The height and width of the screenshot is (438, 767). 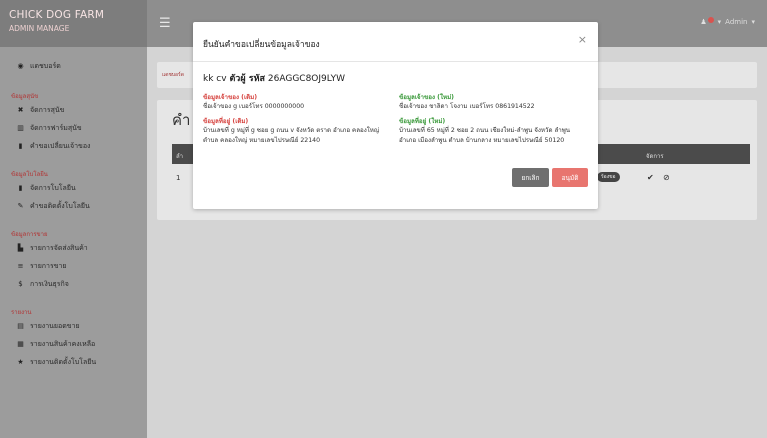 What do you see at coordinates (63, 361) in the screenshot?
I see `sidebar-item-label: รายงานติดตั้งโบโลยีน` at bounding box center [63, 361].